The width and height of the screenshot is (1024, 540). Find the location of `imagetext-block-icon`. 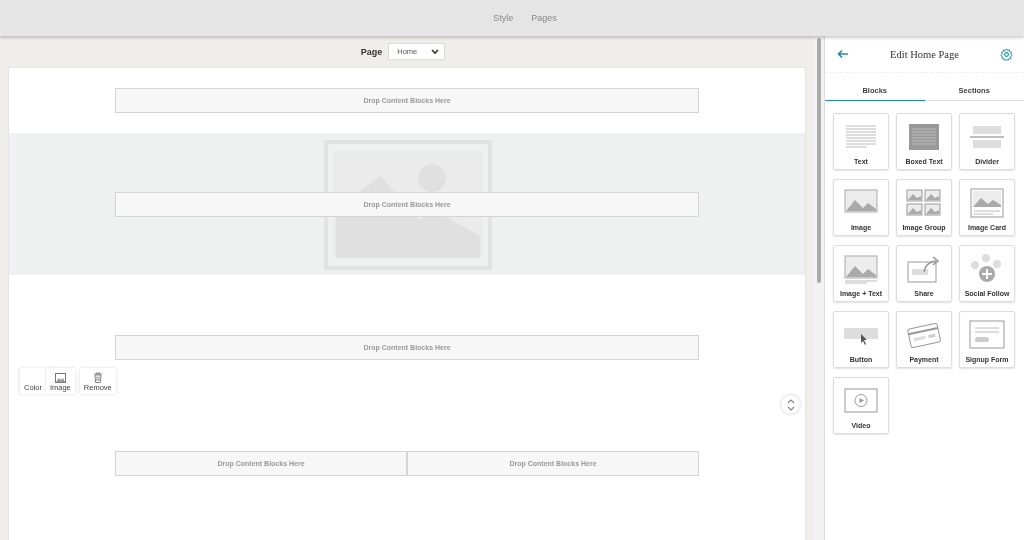

imagetext-block-icon is located at coordinates (861, 269).